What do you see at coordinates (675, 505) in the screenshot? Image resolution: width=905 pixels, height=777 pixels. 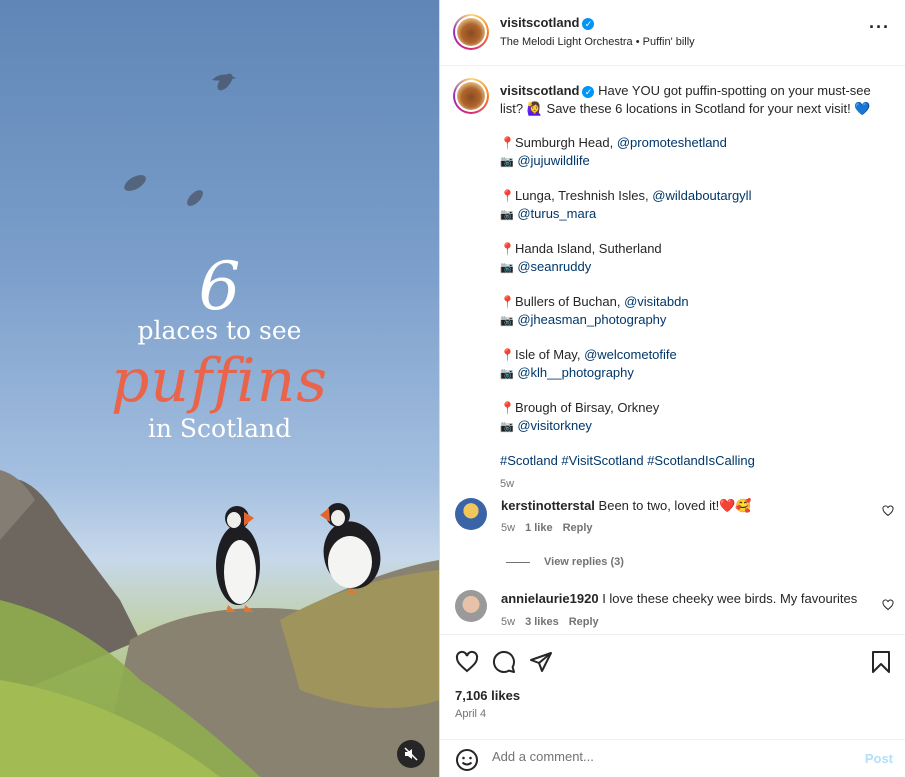 I see `comment-body: Been to two, loved it!❤️🥰` at bounding box center [675, 505].